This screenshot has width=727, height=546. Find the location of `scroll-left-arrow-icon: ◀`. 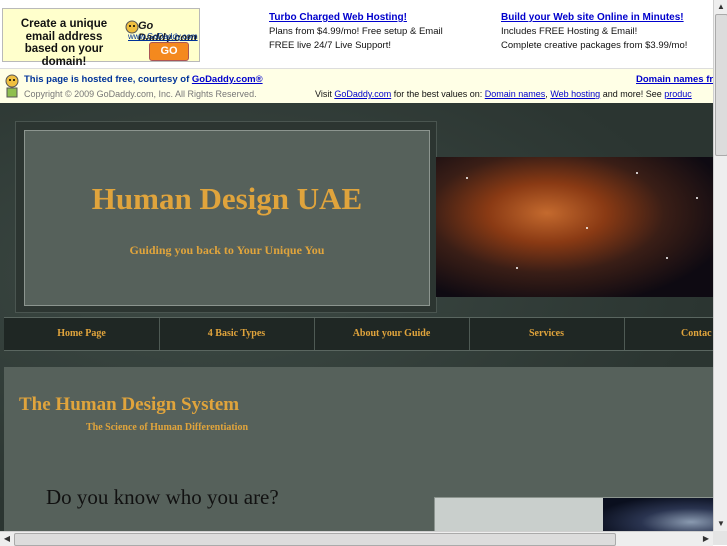

scroll-left-arrow-icon: ◀ is located at coordinates (7, 539).